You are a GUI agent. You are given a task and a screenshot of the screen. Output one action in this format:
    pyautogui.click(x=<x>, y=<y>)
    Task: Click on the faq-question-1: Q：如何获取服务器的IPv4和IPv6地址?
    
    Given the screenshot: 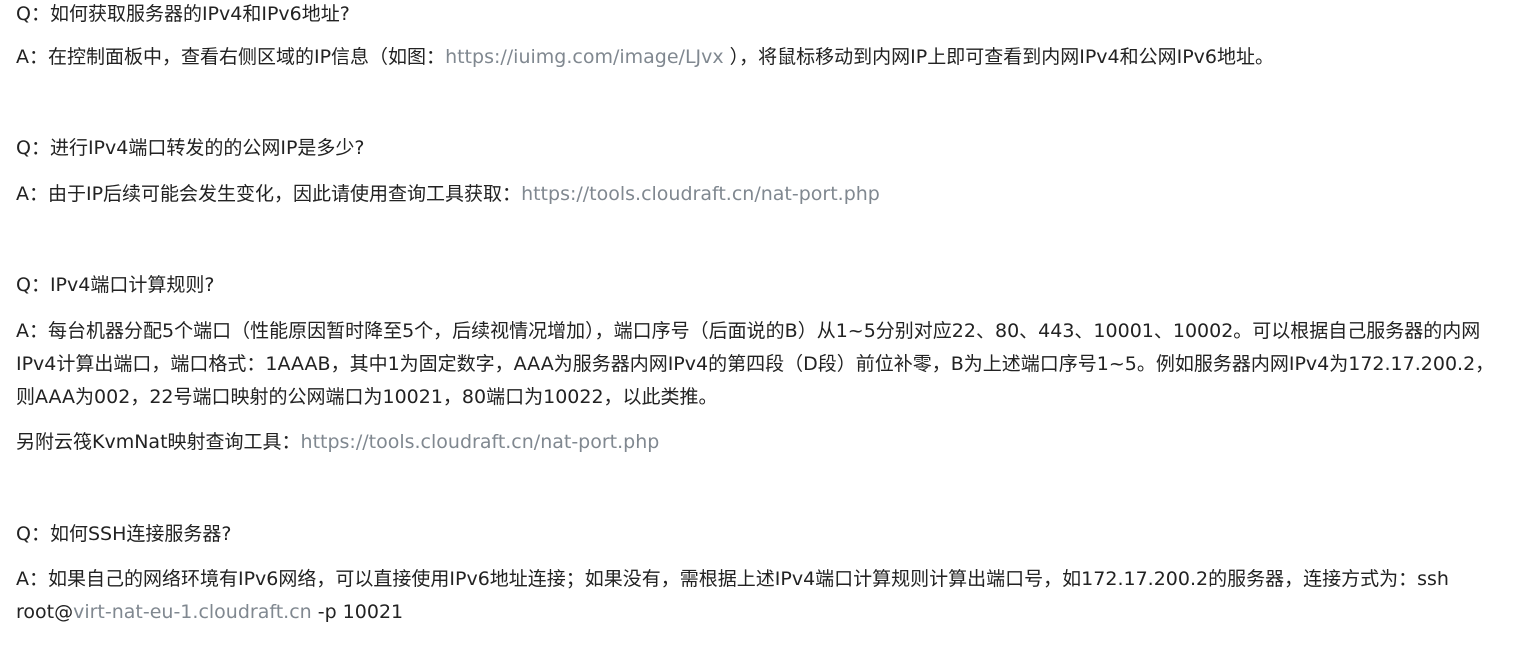 What is the action you would take?
    pyautogui.click(x=183, y=14)
    